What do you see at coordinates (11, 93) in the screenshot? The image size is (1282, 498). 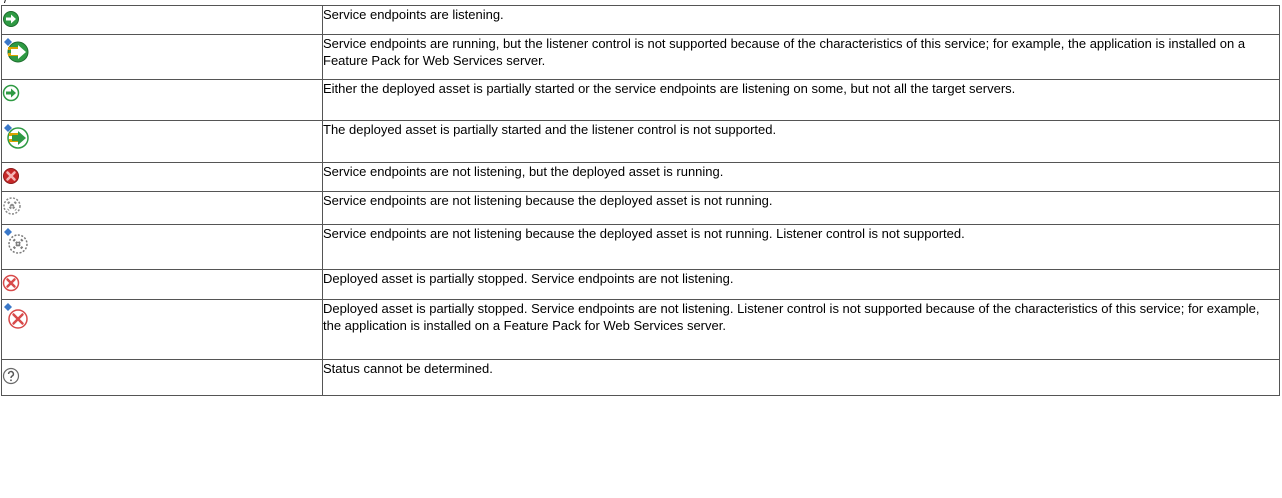 I see `partially-listening-icon` at bounding box center [11, 93].